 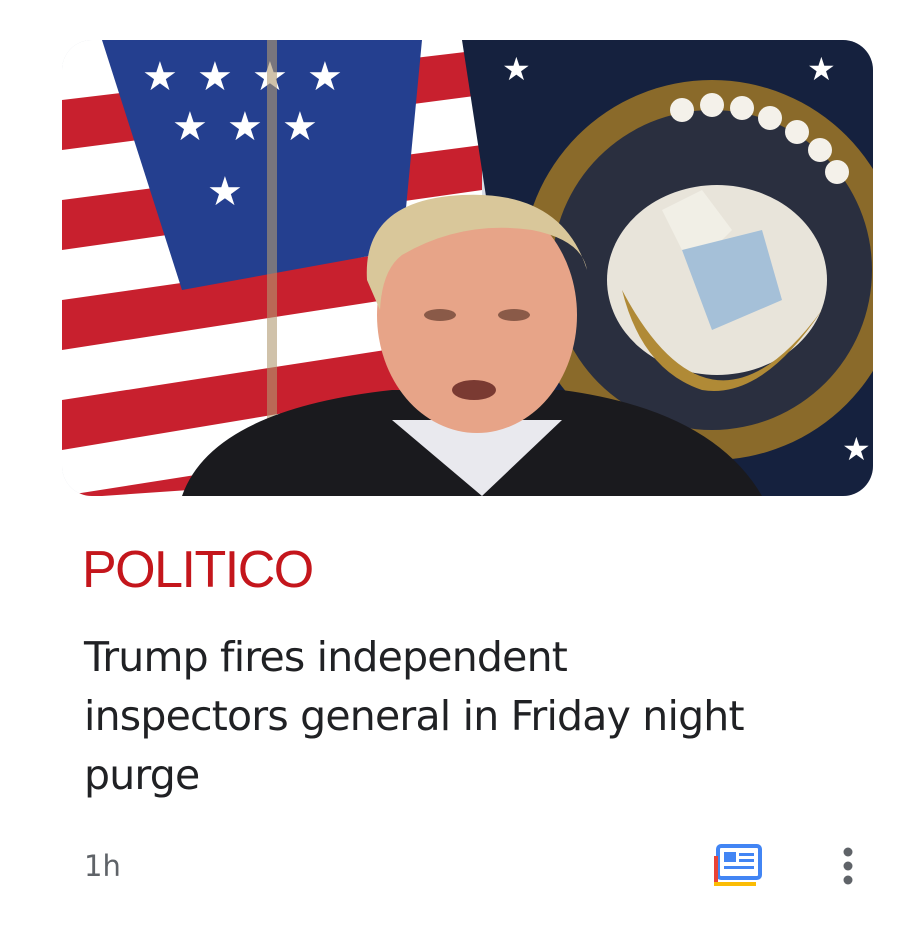 What do you see at coordinates (102, 866) in the screenshot?
I see `published-time: 1h` at bounding box center [102, 866].